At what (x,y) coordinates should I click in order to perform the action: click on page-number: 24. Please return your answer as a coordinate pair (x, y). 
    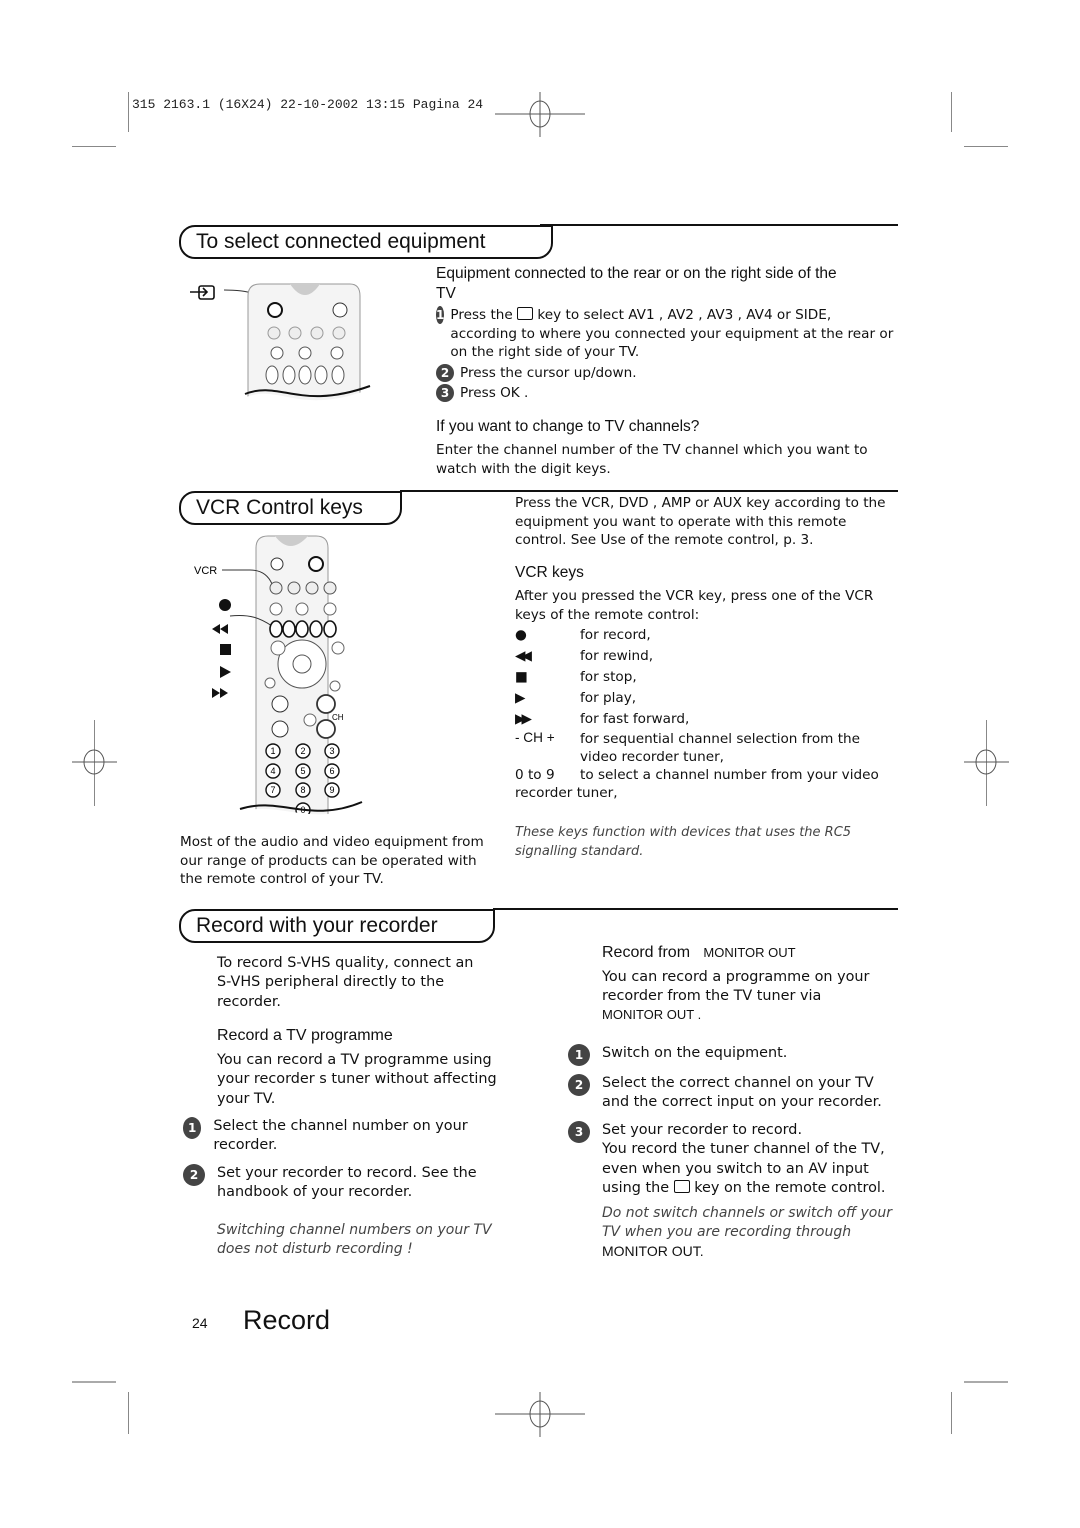
    Looking at the image, I should click on (200, 1323).